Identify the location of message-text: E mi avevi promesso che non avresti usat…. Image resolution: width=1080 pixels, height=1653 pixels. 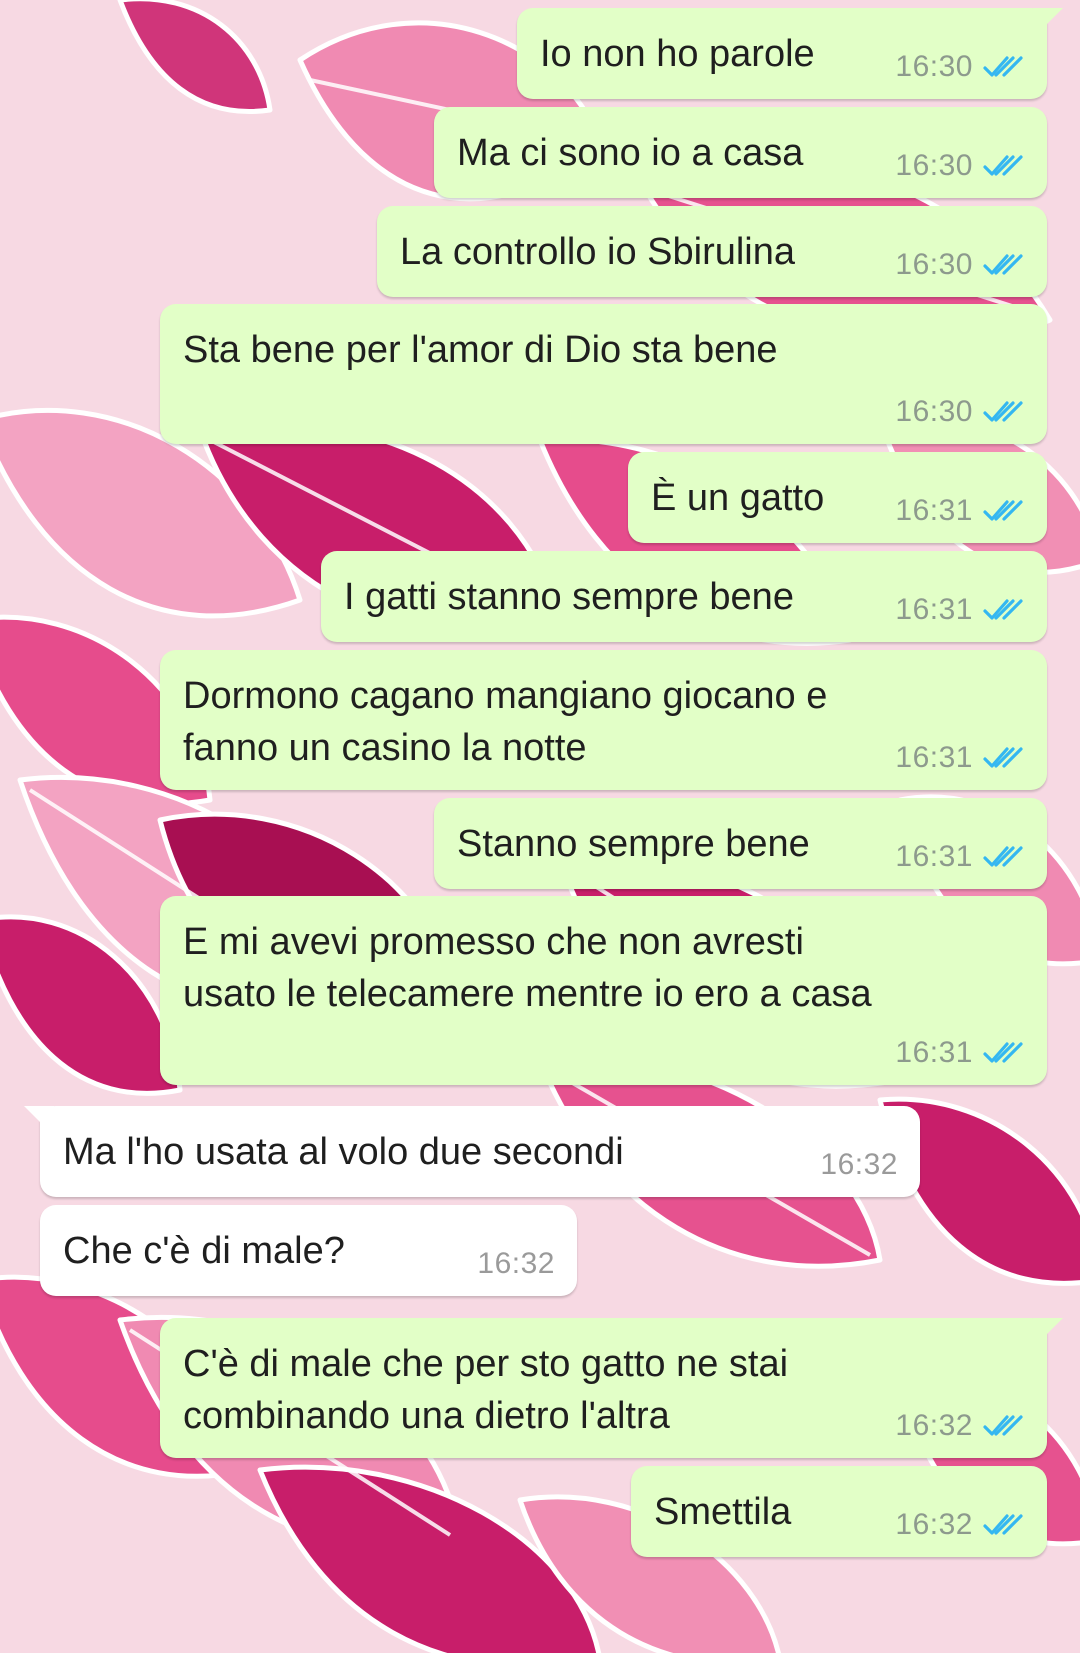
(527, 968).